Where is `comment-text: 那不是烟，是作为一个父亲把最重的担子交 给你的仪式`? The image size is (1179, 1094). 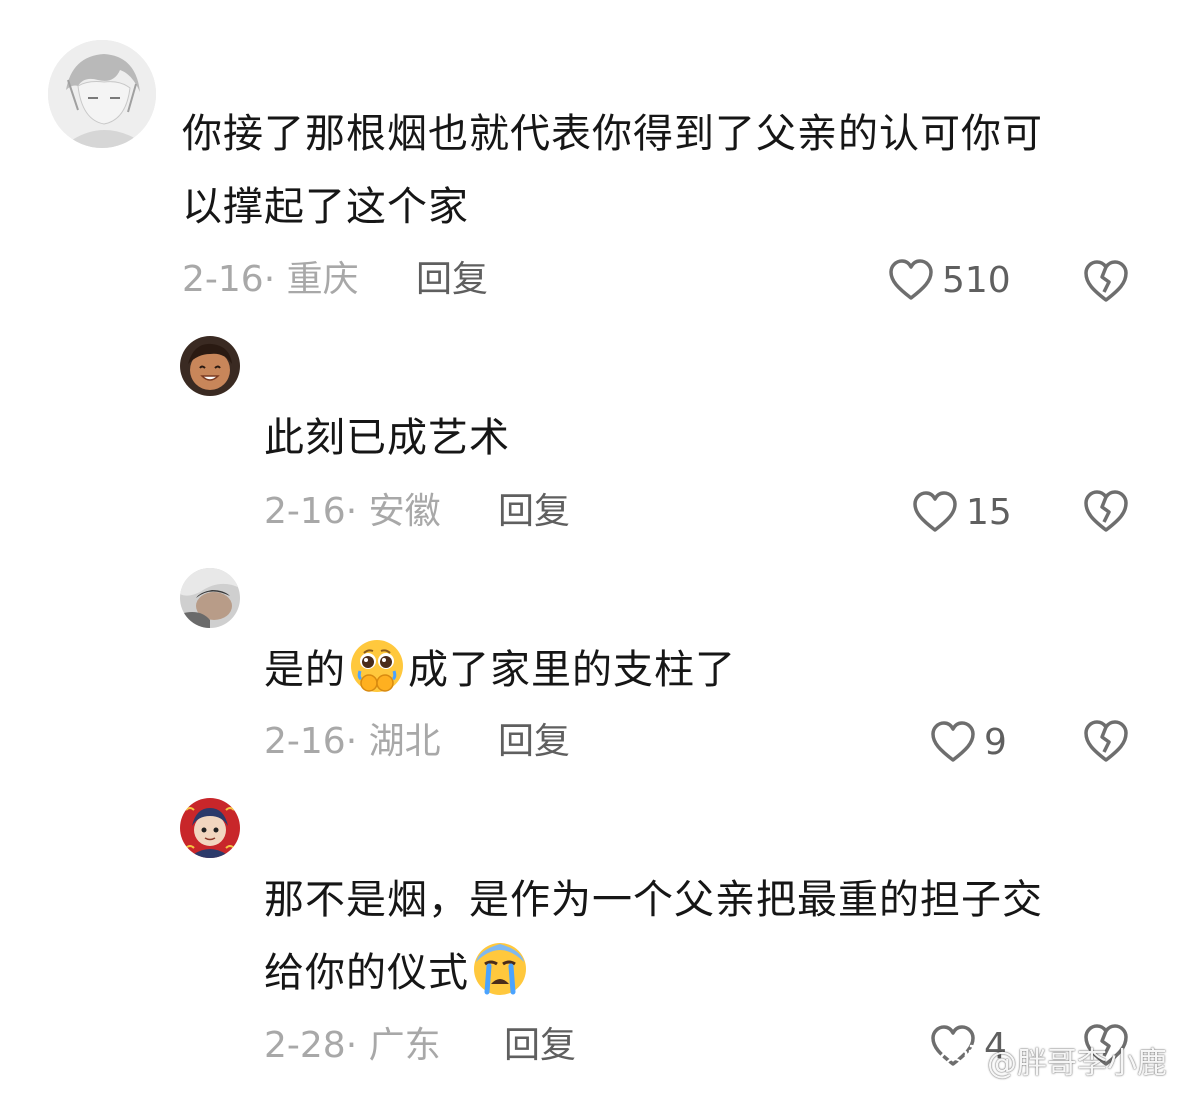
comment-text: 那不是烟，是作为一个父亲把最重的担子交 给你的仪式 is located at coordinates (704, 937).